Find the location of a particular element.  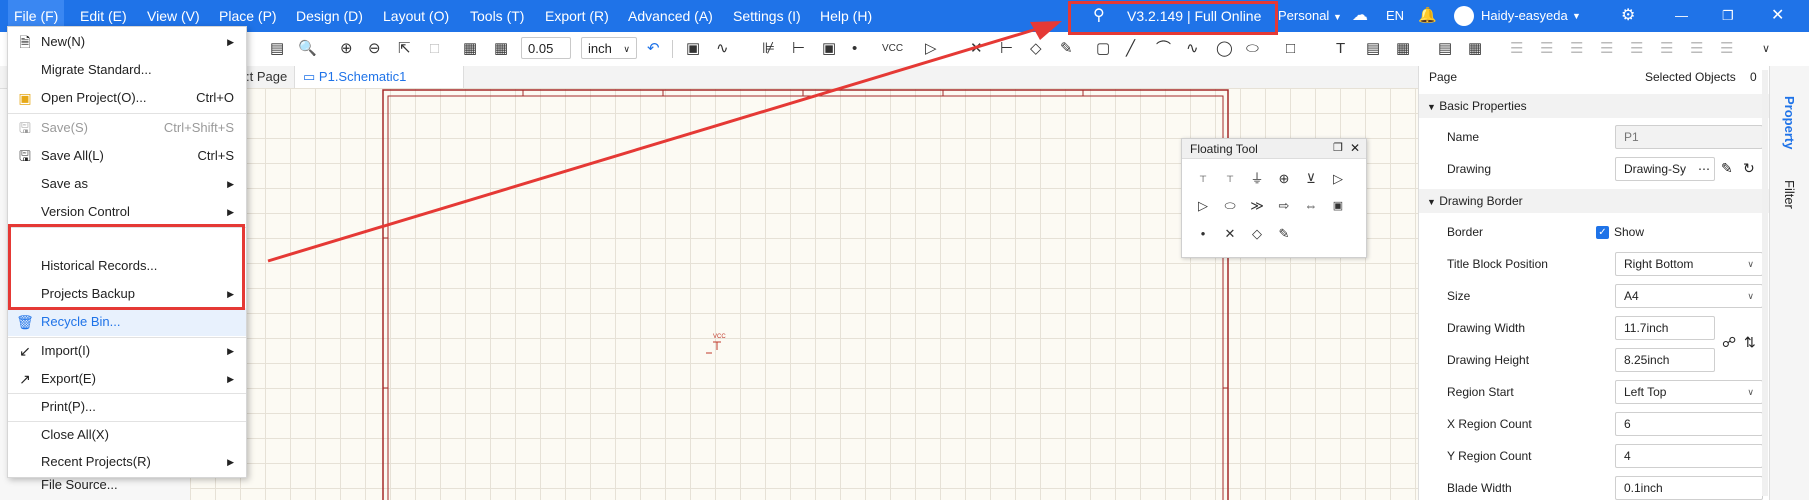

menu-item-close-all: Close All(X) is located at coordinates (127, 435).